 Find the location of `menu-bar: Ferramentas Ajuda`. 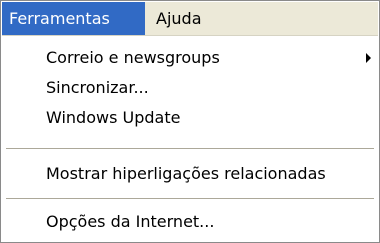

menu-bar: Ferramentas Ajuda is located at coordinates (190, 19).